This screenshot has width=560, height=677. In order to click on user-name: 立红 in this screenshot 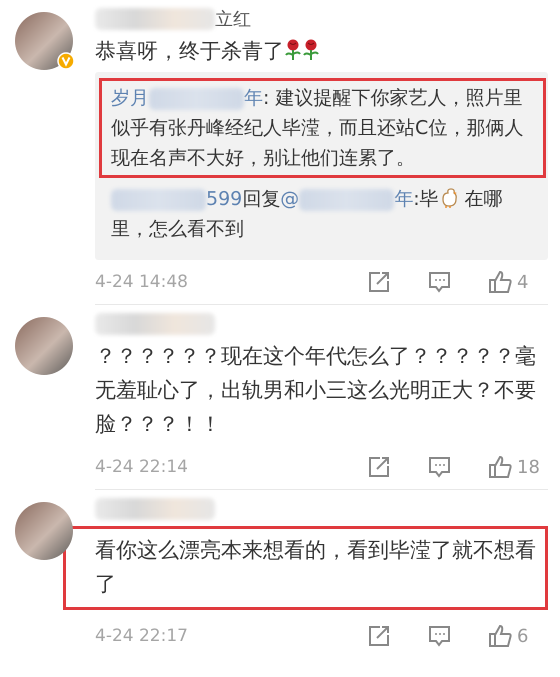, I will do `click(233, 19)`.